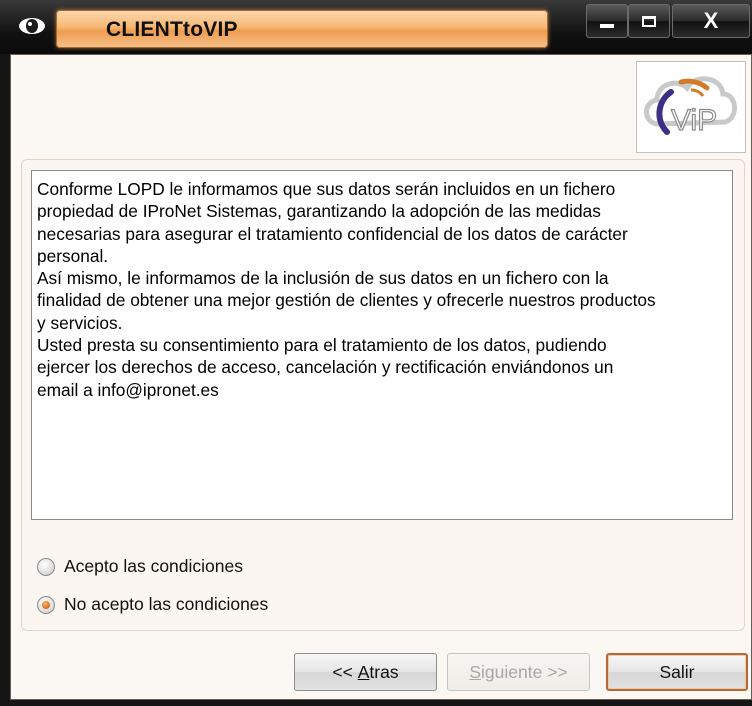  Describe the element at coordinates (475, 671) in the screenshot. I see `next-button-accel: S` at that location.